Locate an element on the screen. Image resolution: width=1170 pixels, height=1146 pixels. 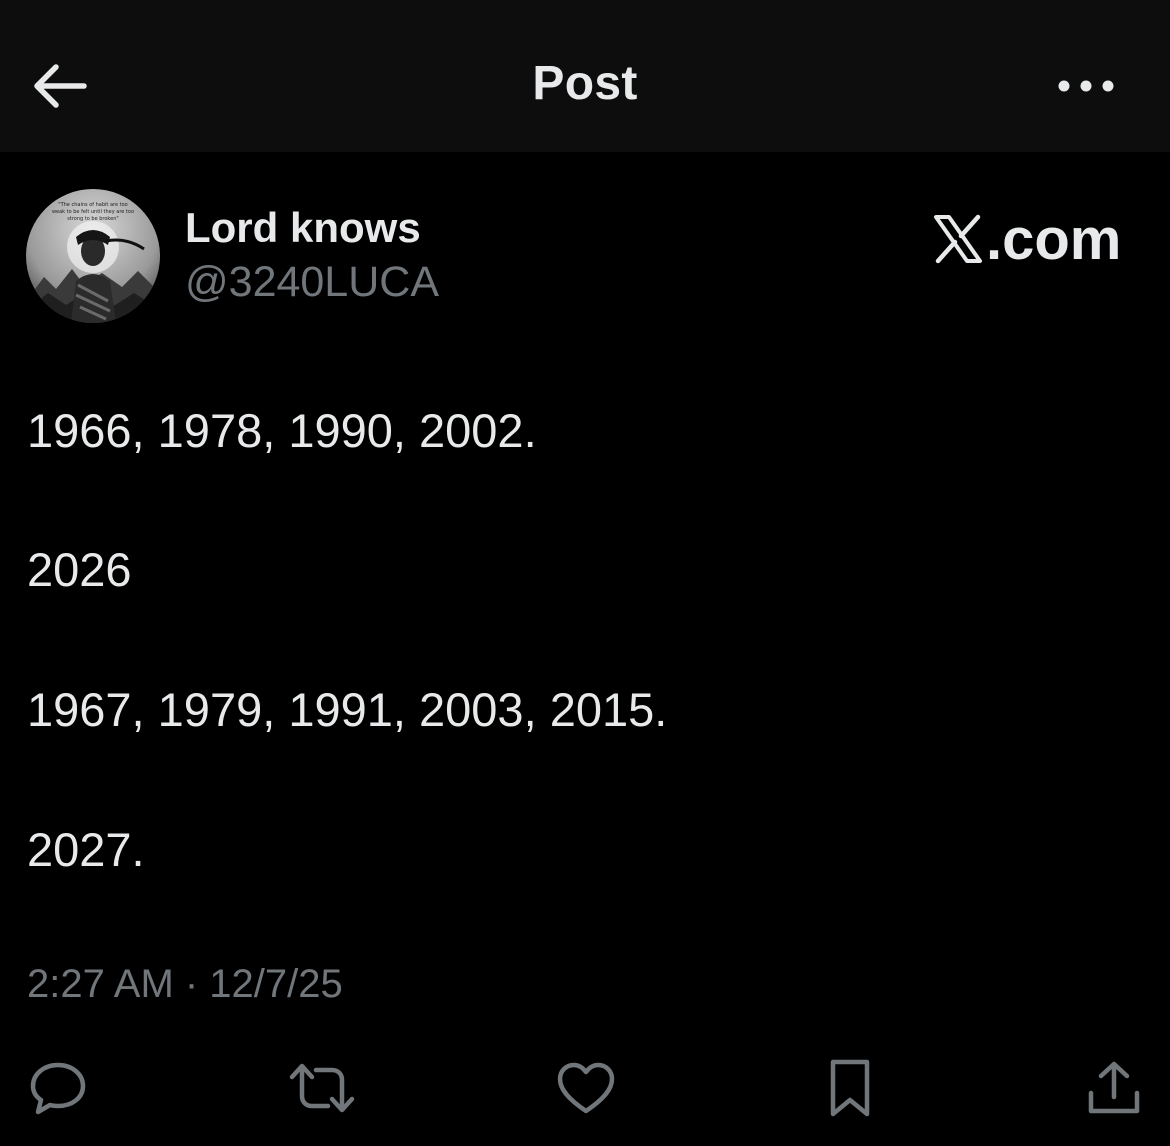
post-text-line-4: 2027. is located at coordinates (86, 849).